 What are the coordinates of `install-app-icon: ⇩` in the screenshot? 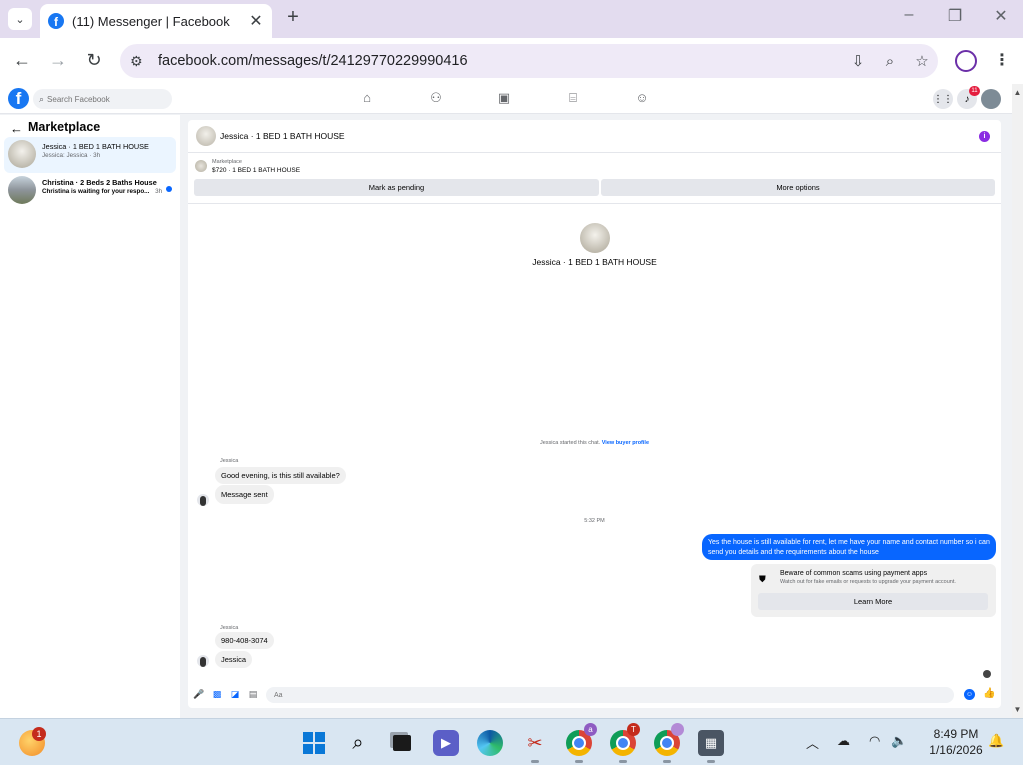 It's located at (858, 61).